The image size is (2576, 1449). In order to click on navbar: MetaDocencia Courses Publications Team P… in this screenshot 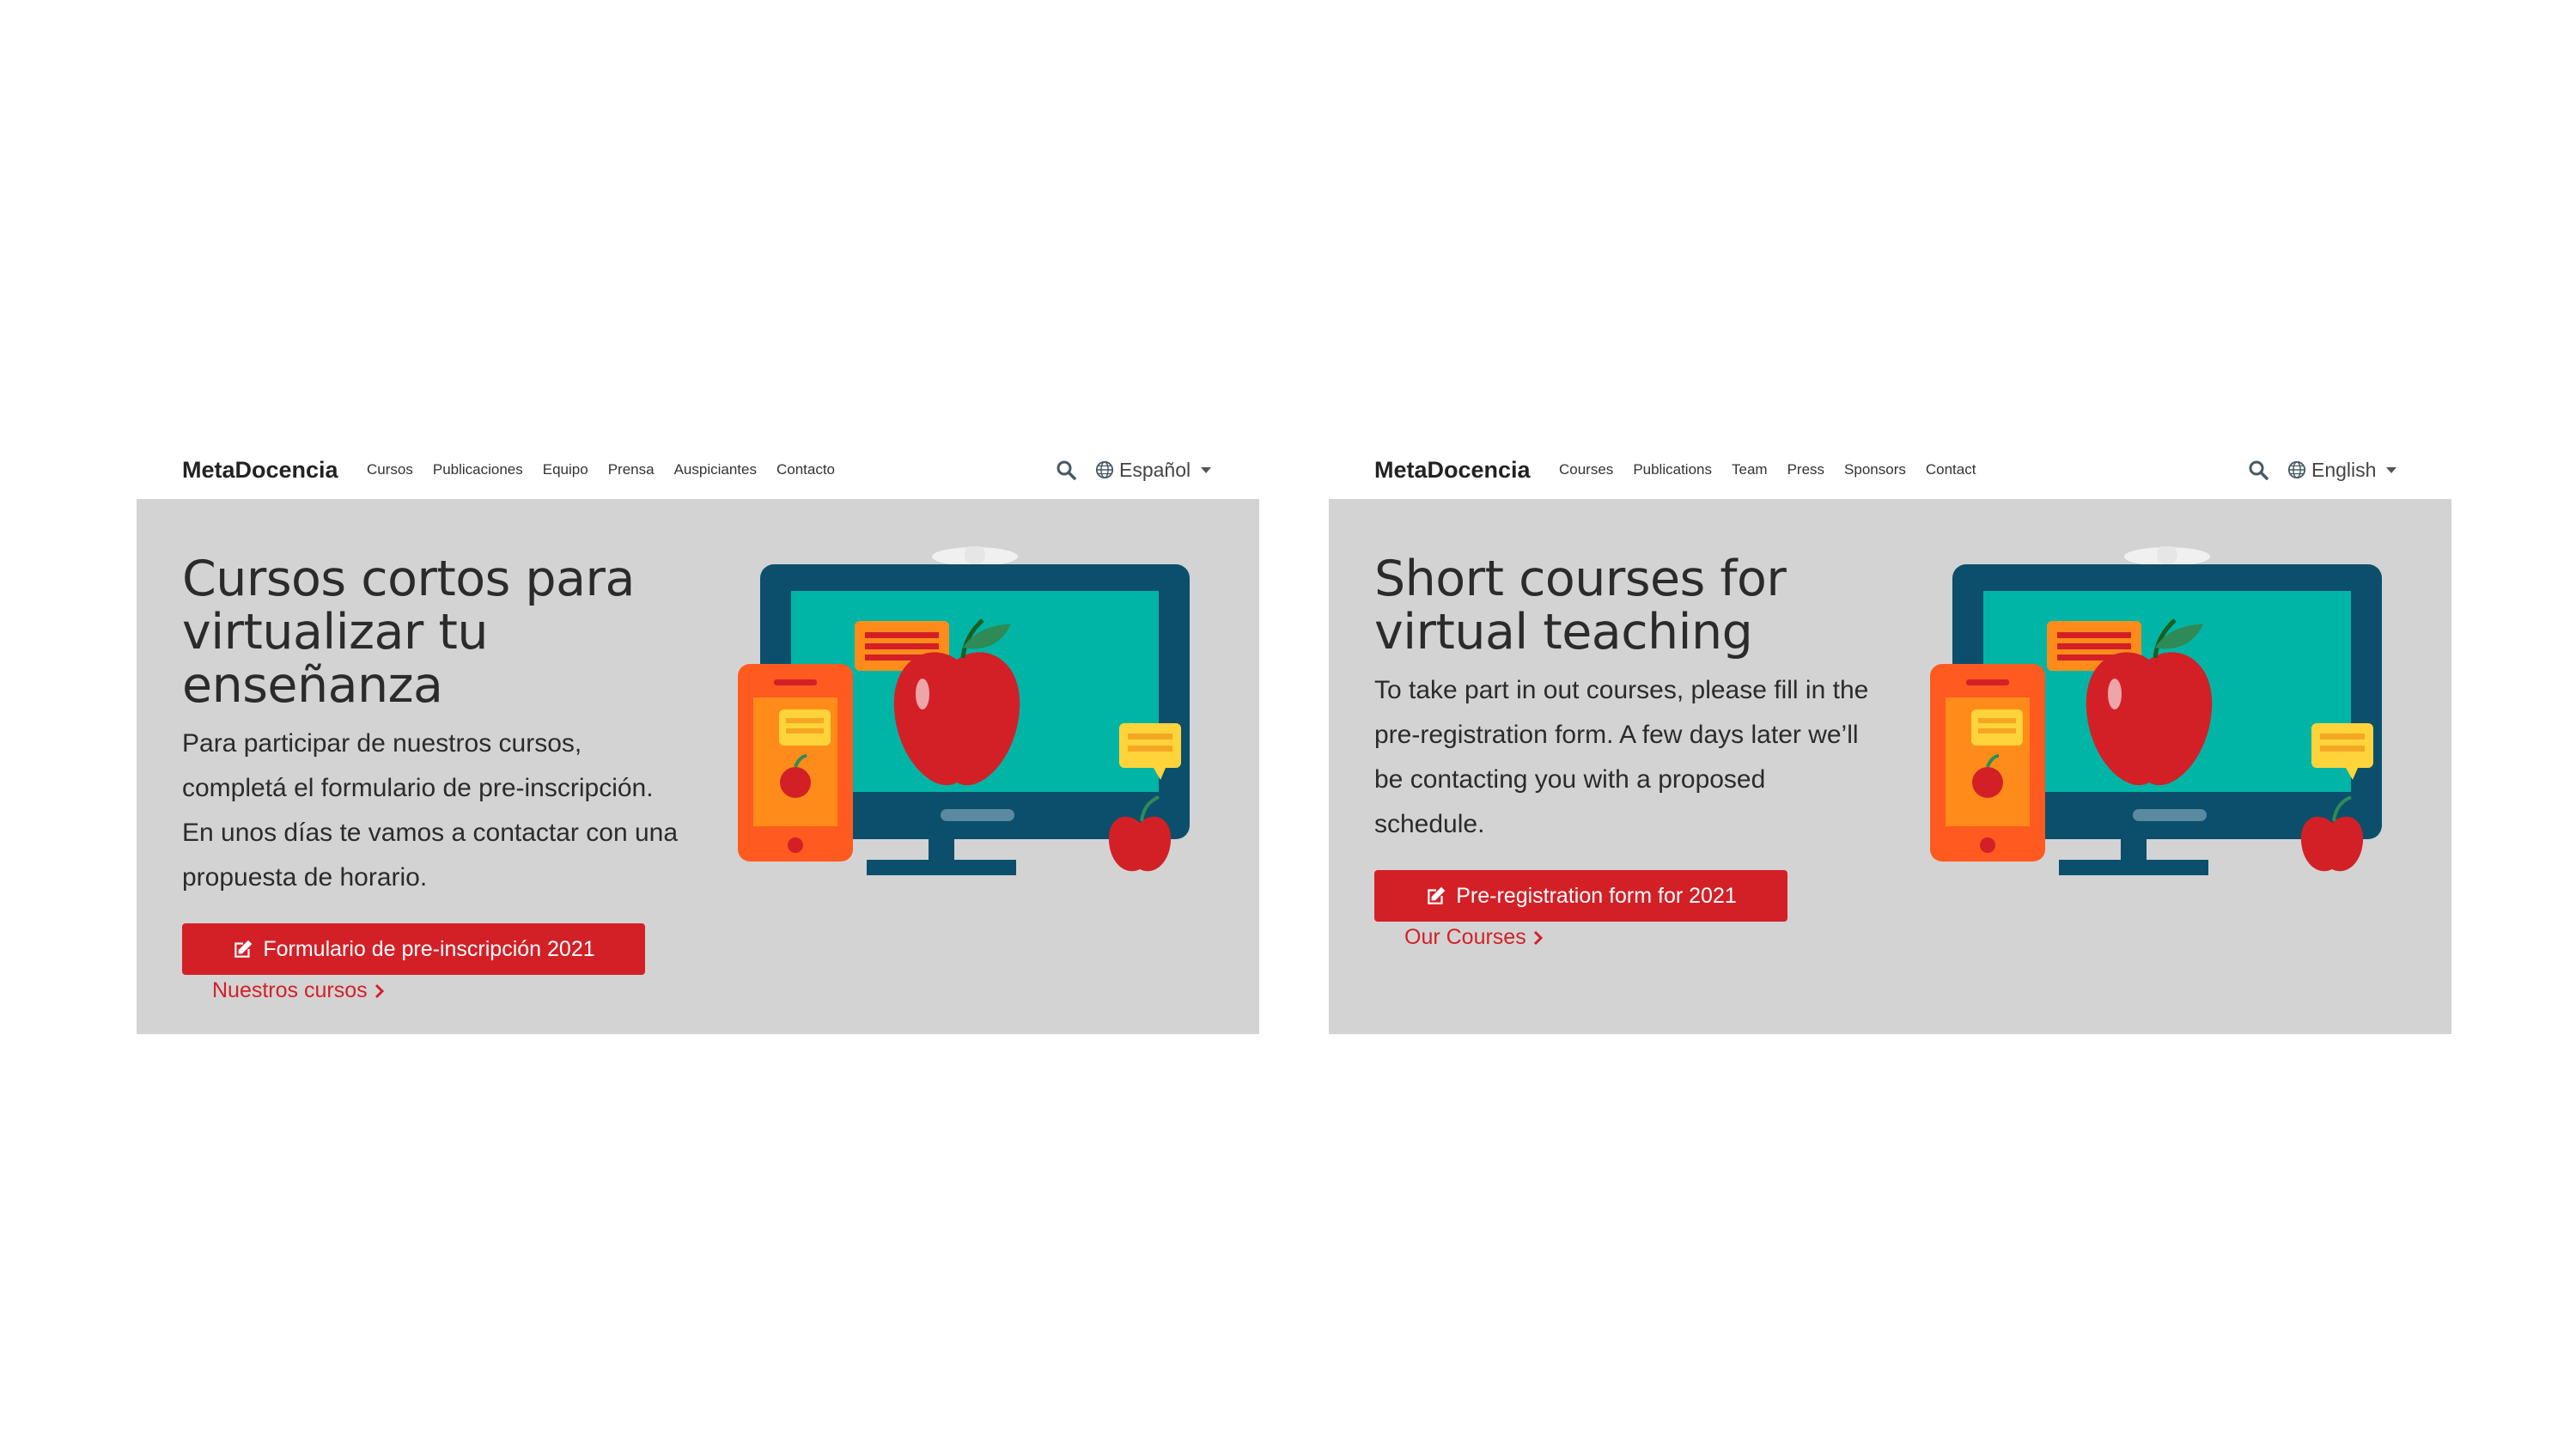, I will do `click(1890, 470)`.